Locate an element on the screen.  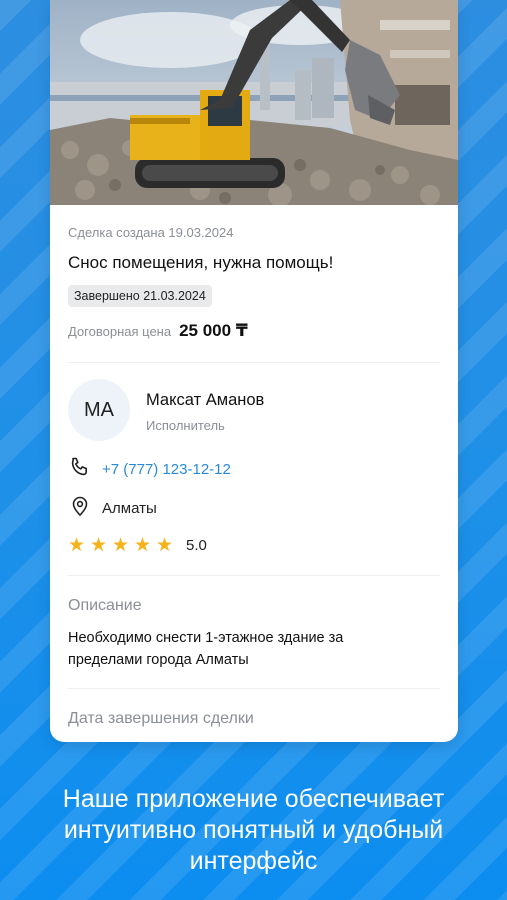
rating-stars: ★ ★ ★ ★ ★ 5.0 is located at coordinates (137, 545).